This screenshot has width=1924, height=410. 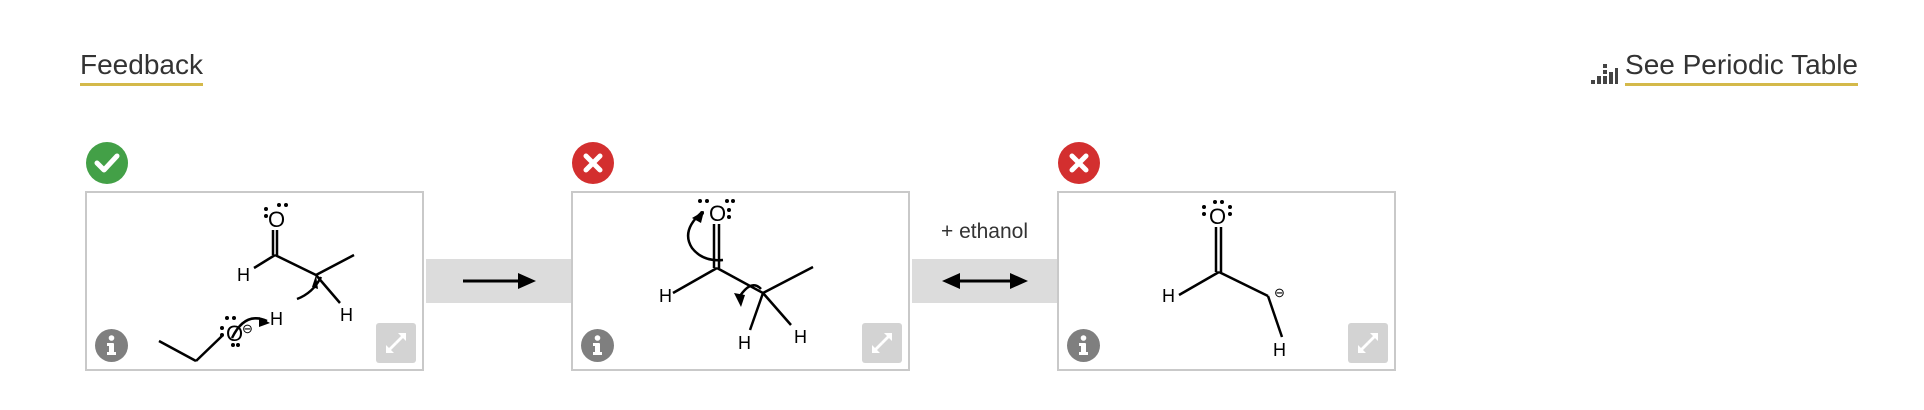 I want to click on mechanism-step-3-panel: O H H ⊖, so click(x=1226, y=281).